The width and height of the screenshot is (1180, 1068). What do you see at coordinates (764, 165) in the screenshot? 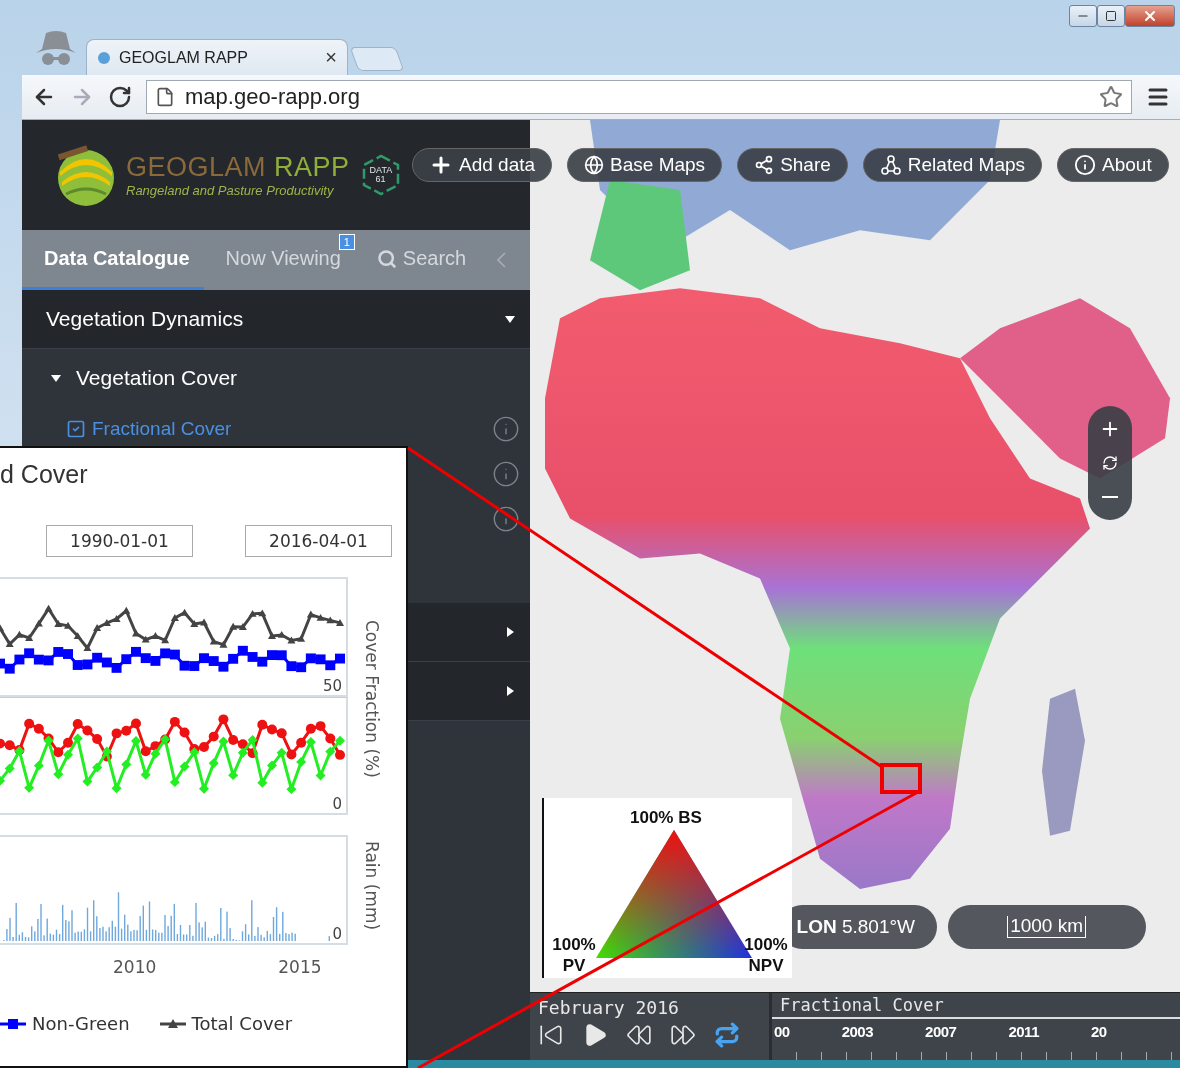
I see `share-icon` at bounding box center [764, 165].